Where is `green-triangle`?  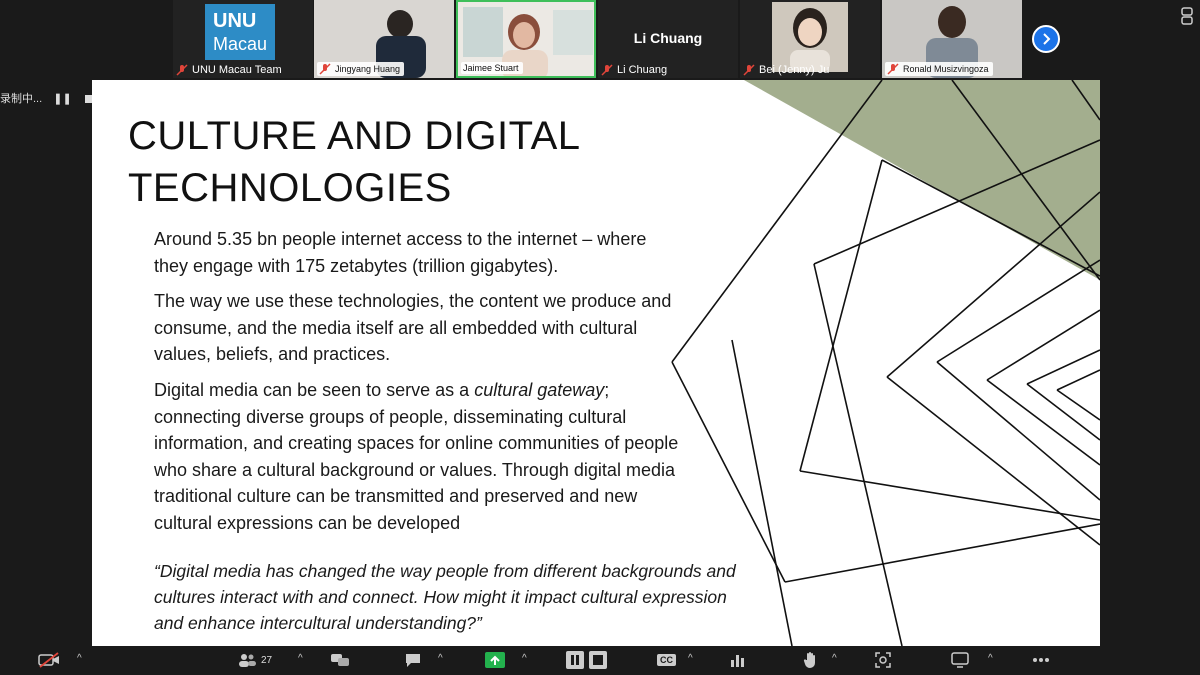
green-triangle is located at coordinates (922, 180).